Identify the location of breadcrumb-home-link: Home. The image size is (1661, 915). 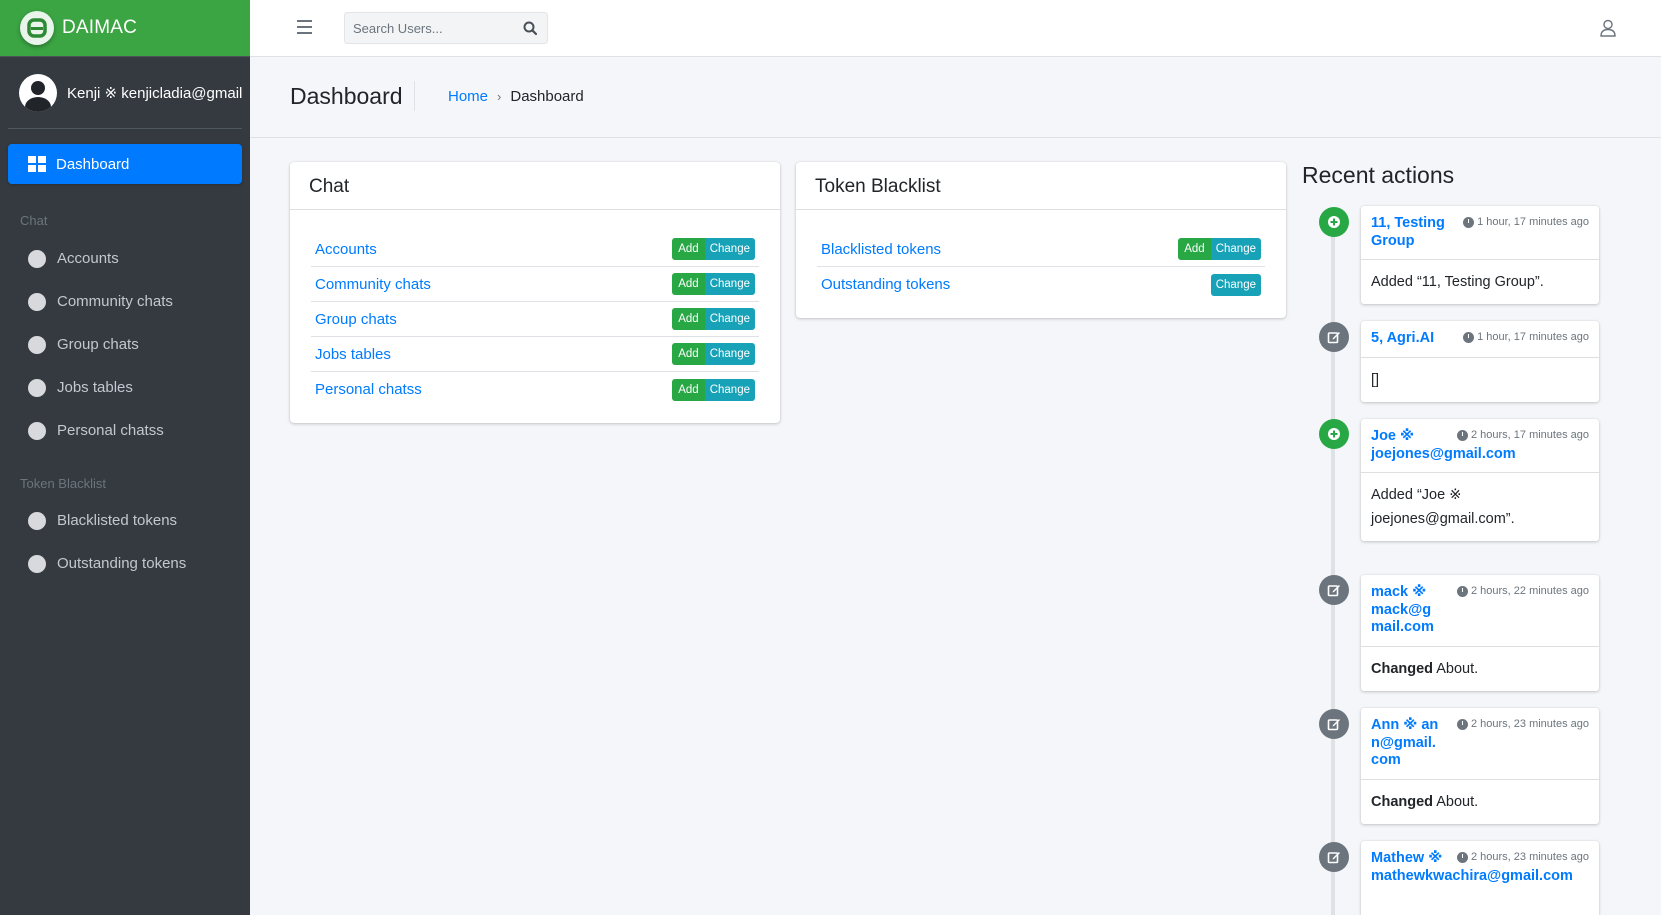
(468, 96).